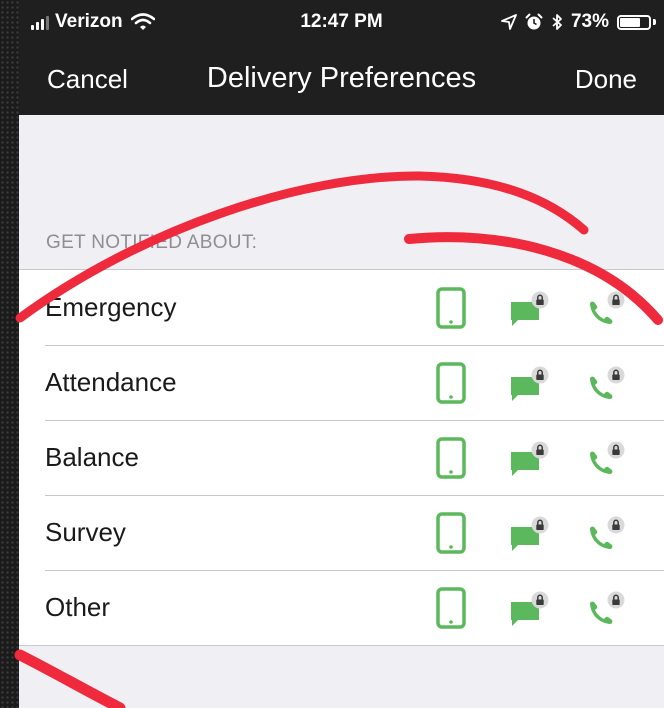  Describe the element at coordinates (606, 79) in the screenshot. I see `done-button: Done` at that location.